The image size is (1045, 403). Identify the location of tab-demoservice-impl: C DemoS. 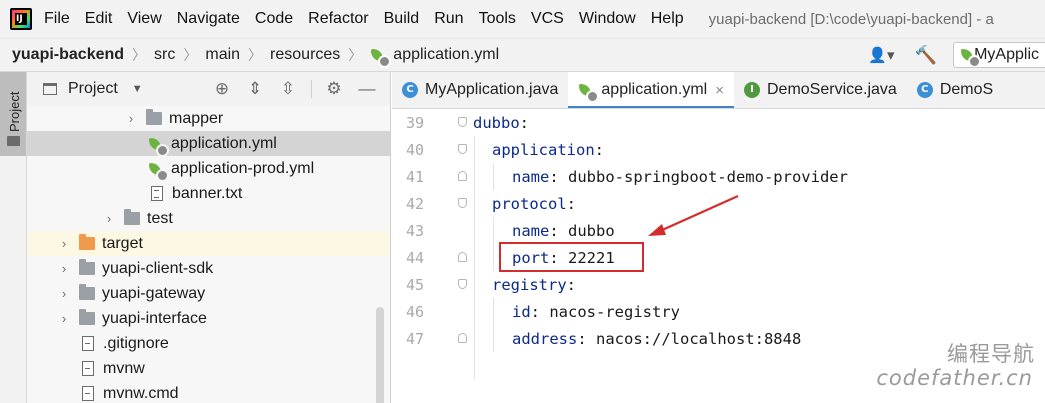
(955, 90).